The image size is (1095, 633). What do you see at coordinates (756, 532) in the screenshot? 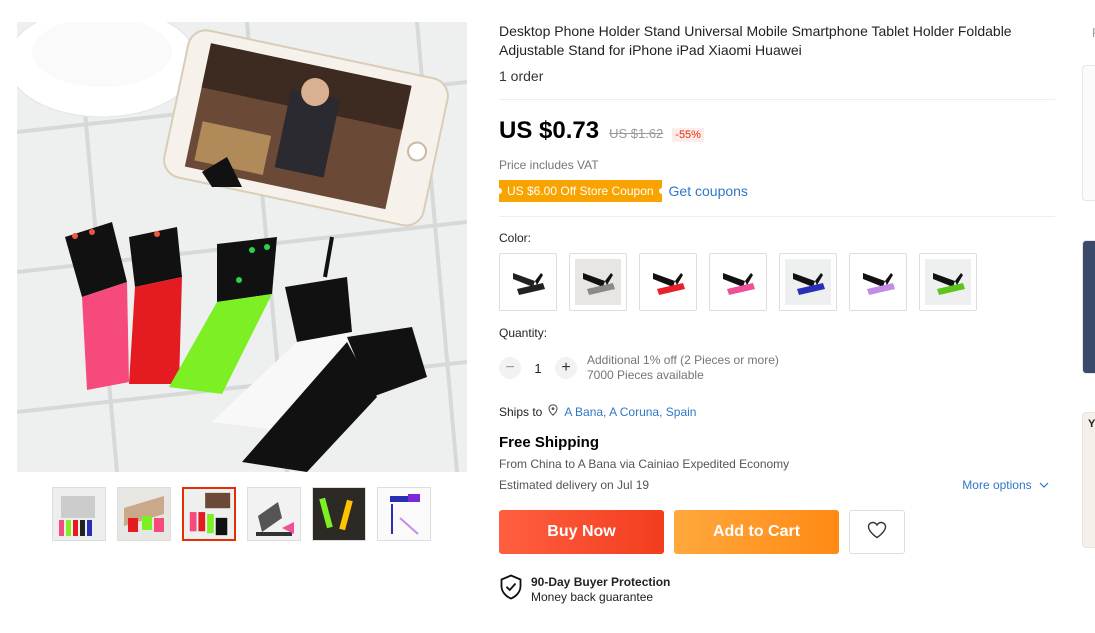
I see `add-to-cart-button: Add to Cart` at bounding box center [756, 532].